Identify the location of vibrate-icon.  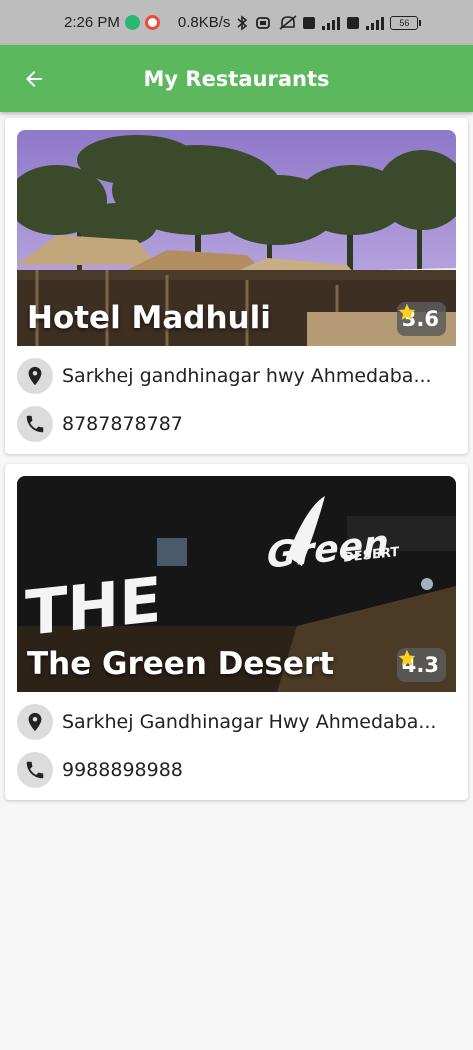
(263, 22).